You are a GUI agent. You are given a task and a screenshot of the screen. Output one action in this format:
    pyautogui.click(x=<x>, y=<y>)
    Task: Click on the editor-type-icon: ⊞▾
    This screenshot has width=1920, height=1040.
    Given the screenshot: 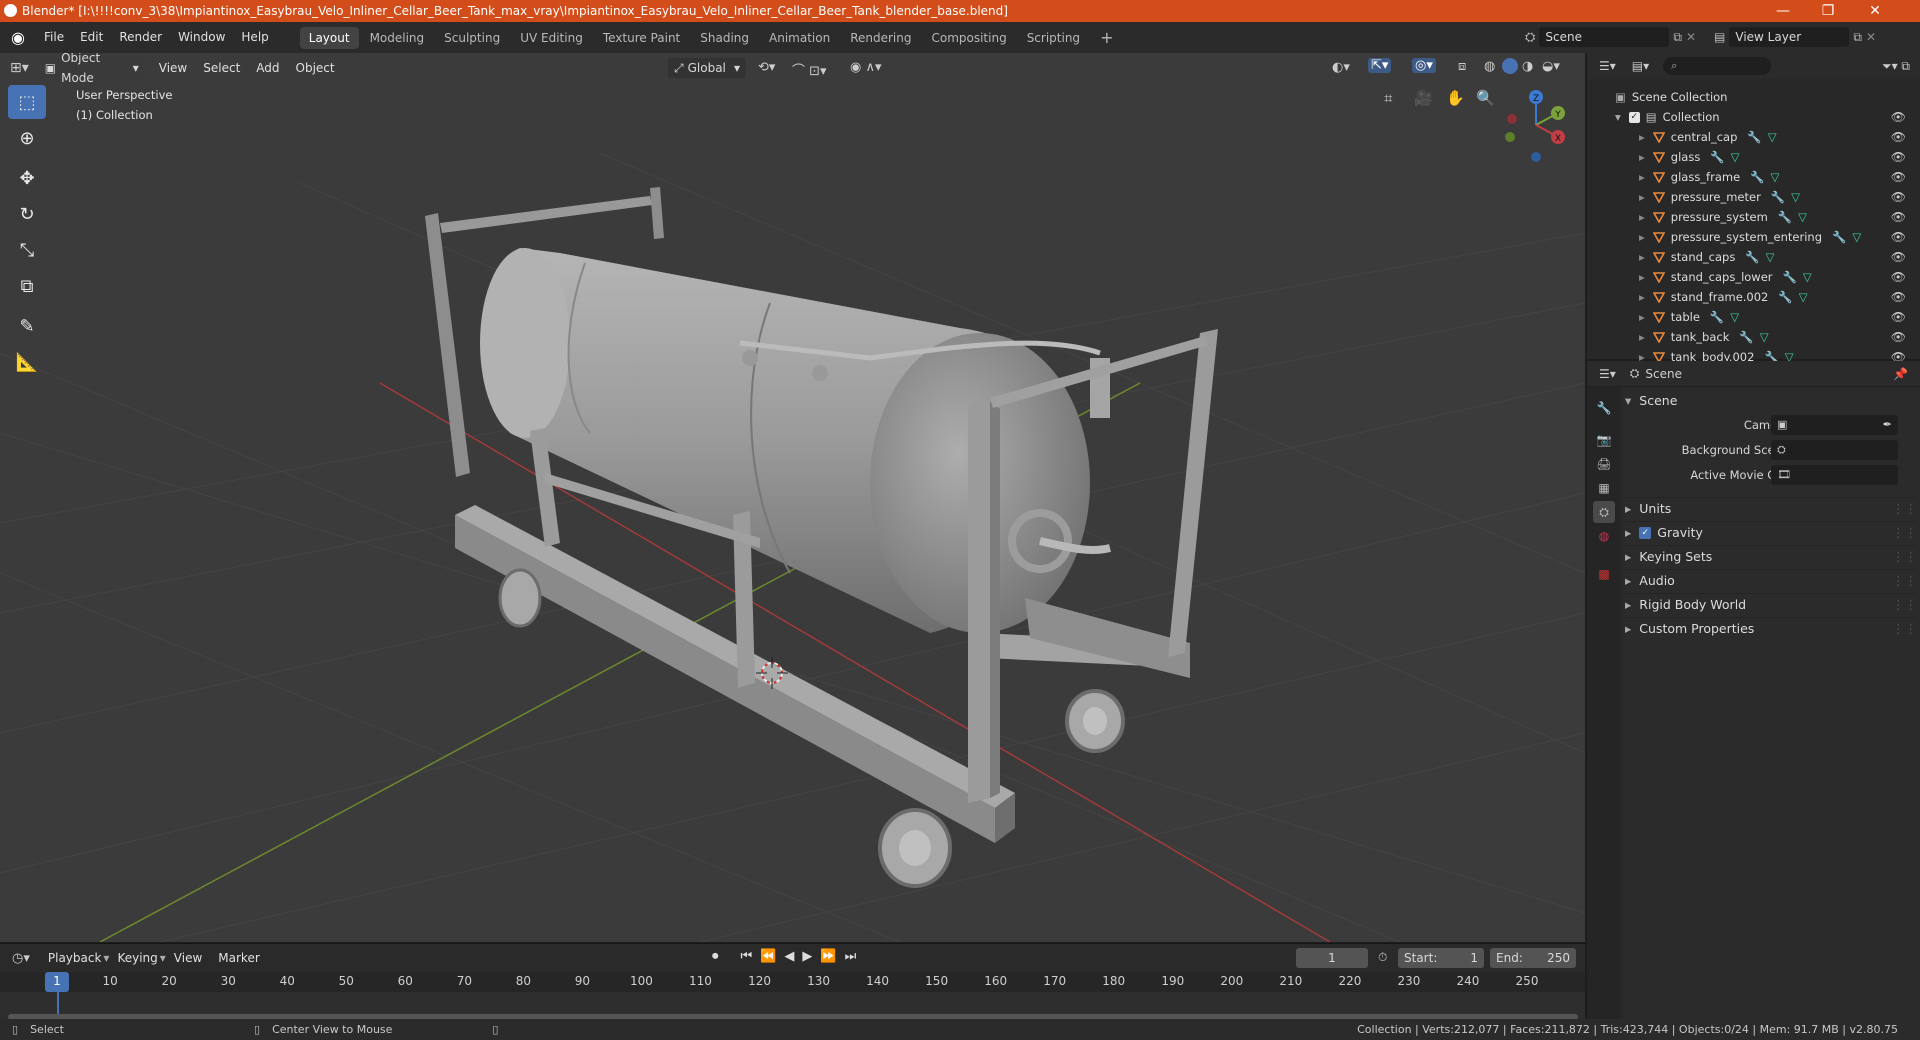 What is the action you would take?
    pyautogui.click(x=19, y=68)
    